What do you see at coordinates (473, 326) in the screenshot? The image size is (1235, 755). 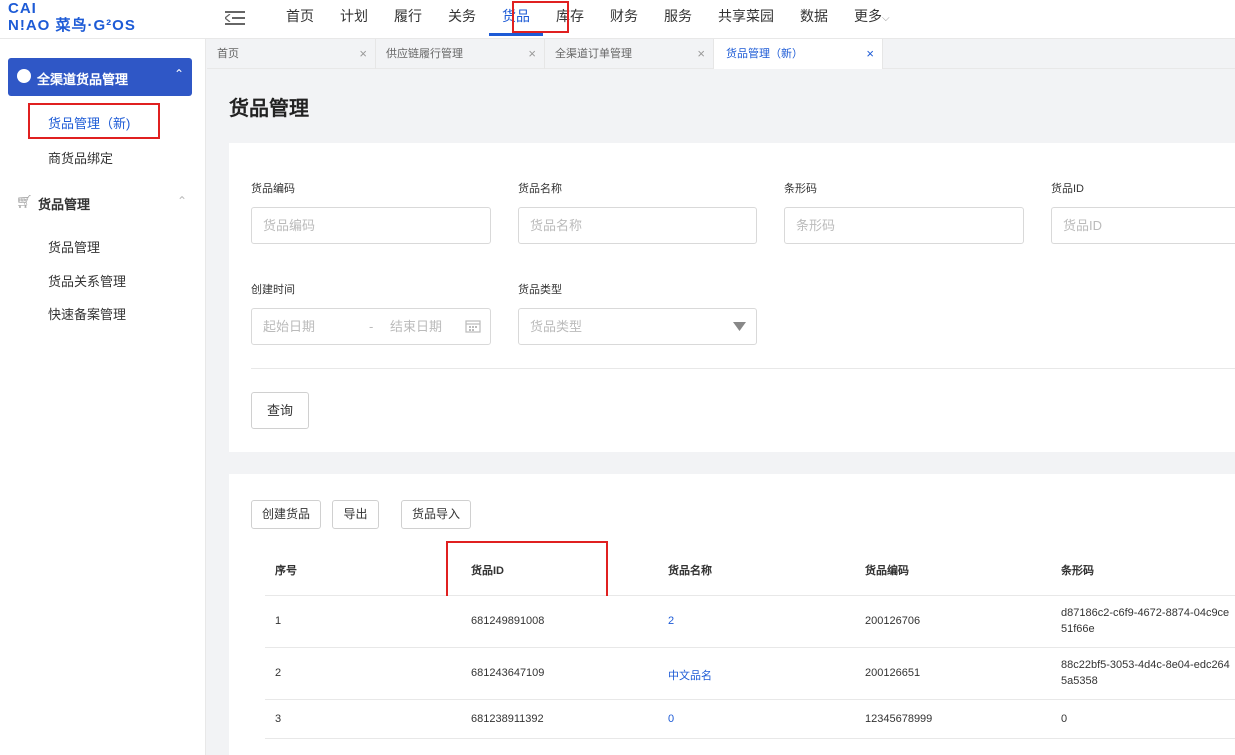 I see `calendar-icon` at bounding box center [473, 326].